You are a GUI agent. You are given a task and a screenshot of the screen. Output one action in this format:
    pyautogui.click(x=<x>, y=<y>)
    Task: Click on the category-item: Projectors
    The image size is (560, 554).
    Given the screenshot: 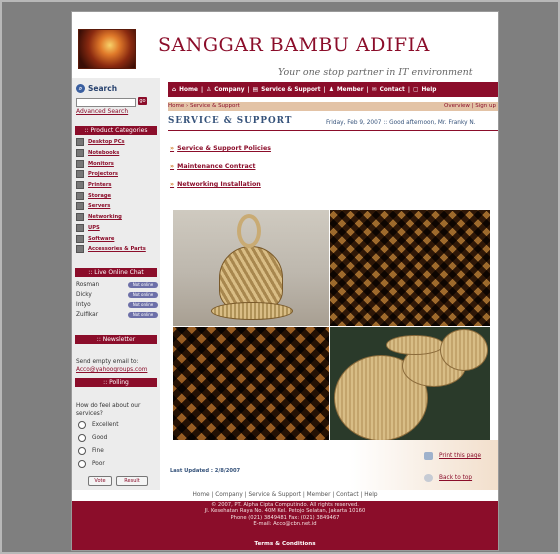 What is the action you would take?
    pyautogui.click(x=116, y=174)
    